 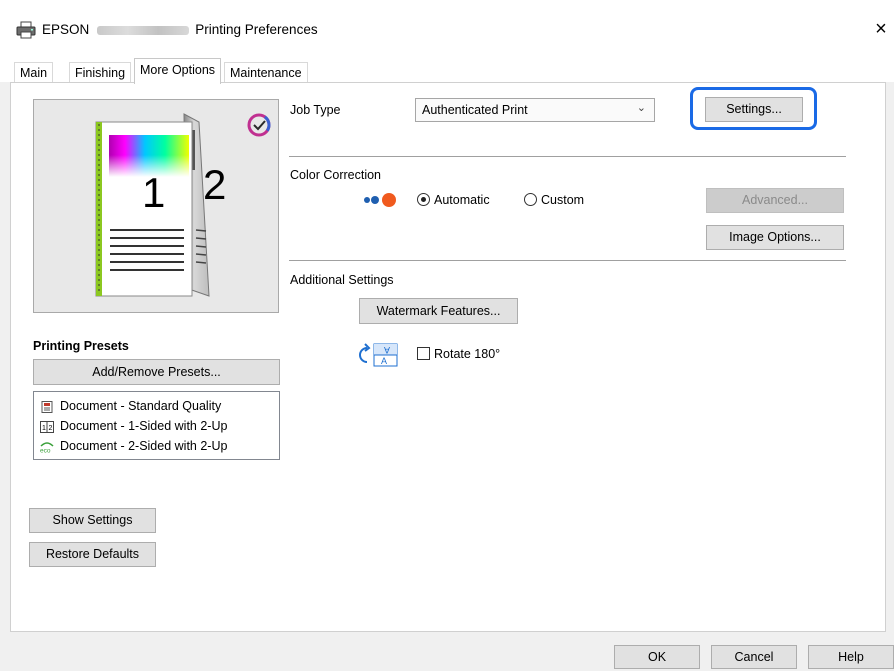 I want to click on job-type-value: Authenticated Print, so click(x=475, y=110).